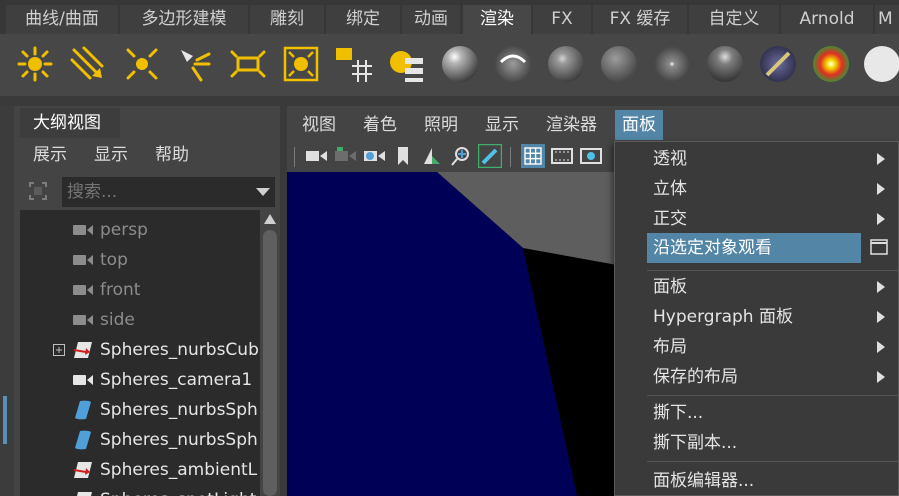 This screenshot has width=899, height=496. I want to click on lambert-sphere-icon, so click(619, 64).